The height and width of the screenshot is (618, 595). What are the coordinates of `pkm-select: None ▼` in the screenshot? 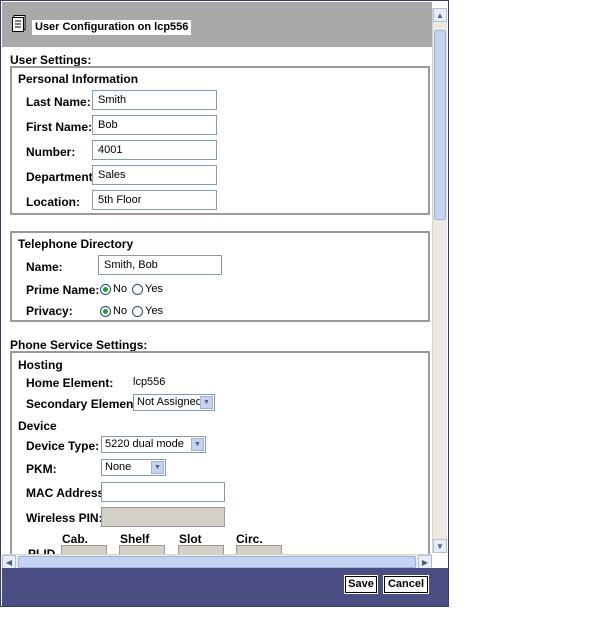 It's located at (133, 467).